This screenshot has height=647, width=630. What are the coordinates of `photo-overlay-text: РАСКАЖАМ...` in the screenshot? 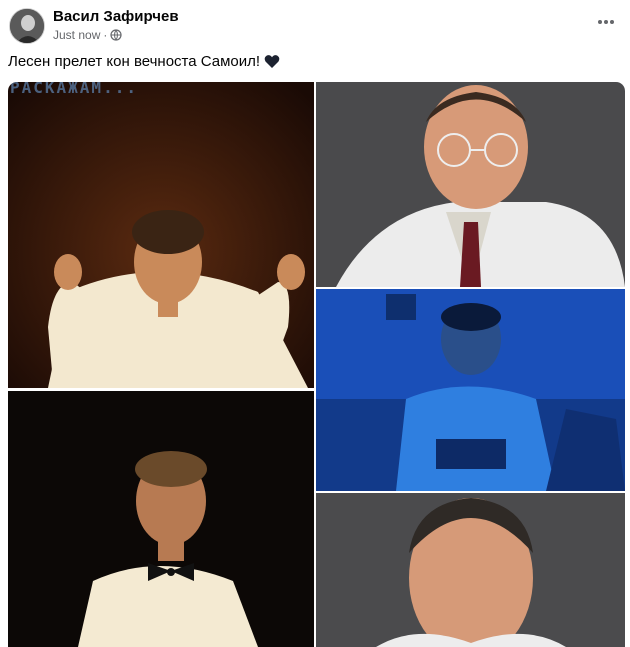 It's located at (74, 89).